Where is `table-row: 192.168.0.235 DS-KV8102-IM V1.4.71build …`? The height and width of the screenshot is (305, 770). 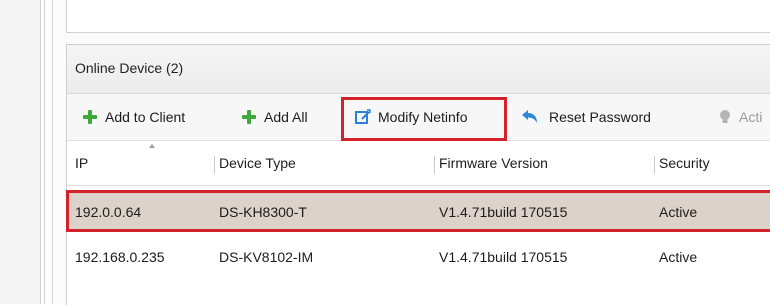
table-row: 192.168.0.235 DS-KV8102-IM V1.4.71build … is located at coordinates (418, 257).